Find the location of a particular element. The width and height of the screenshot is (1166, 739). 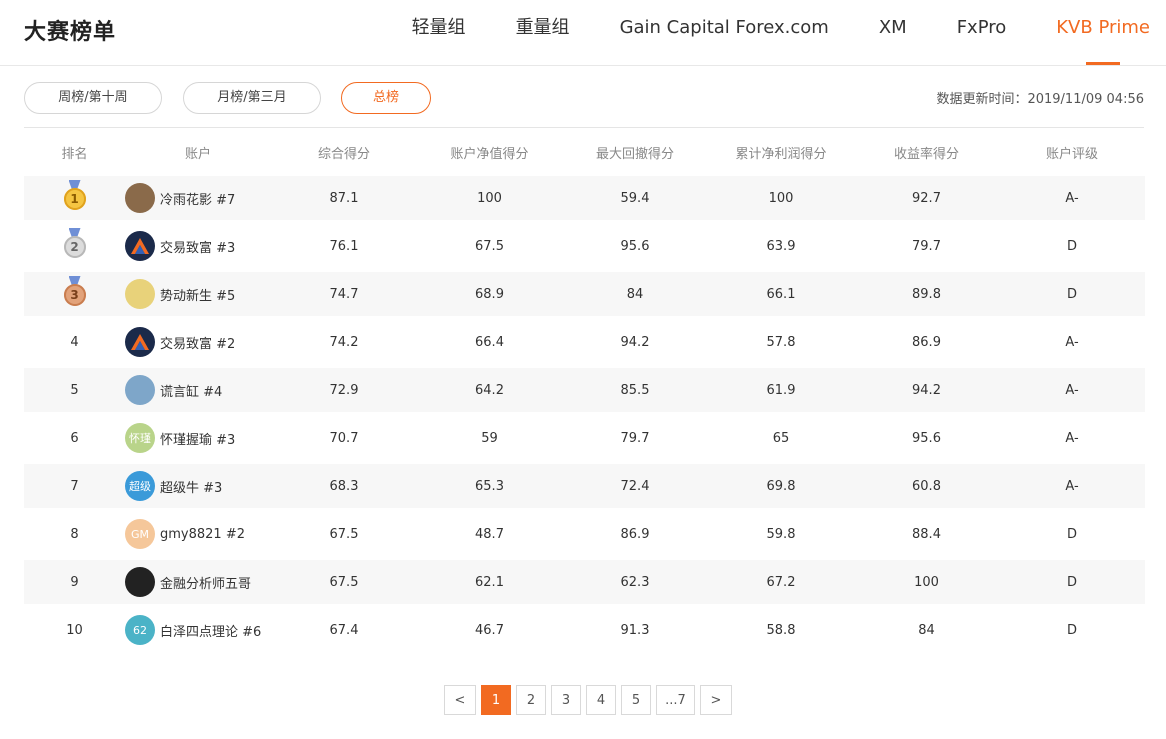

profit-score-cell: 63.9 is located at coordinates (781, 246).